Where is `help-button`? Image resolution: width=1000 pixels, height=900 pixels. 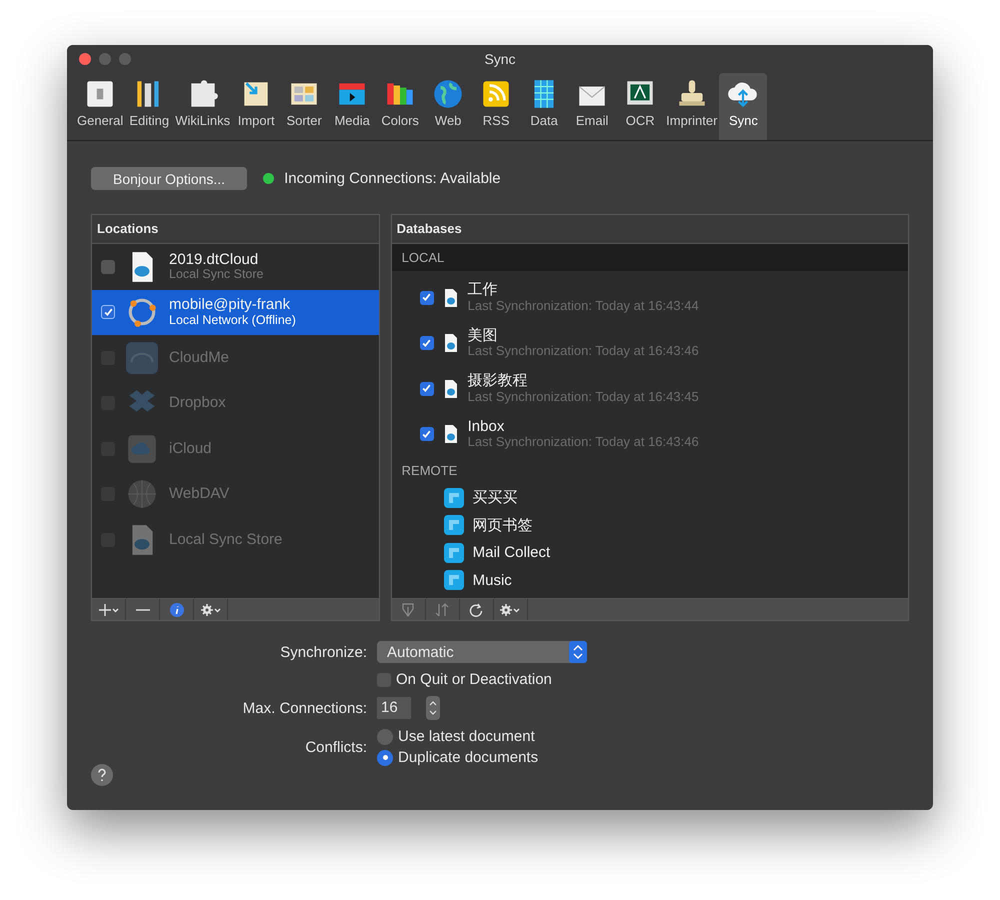 help-button is located at coordinates (102, 775).